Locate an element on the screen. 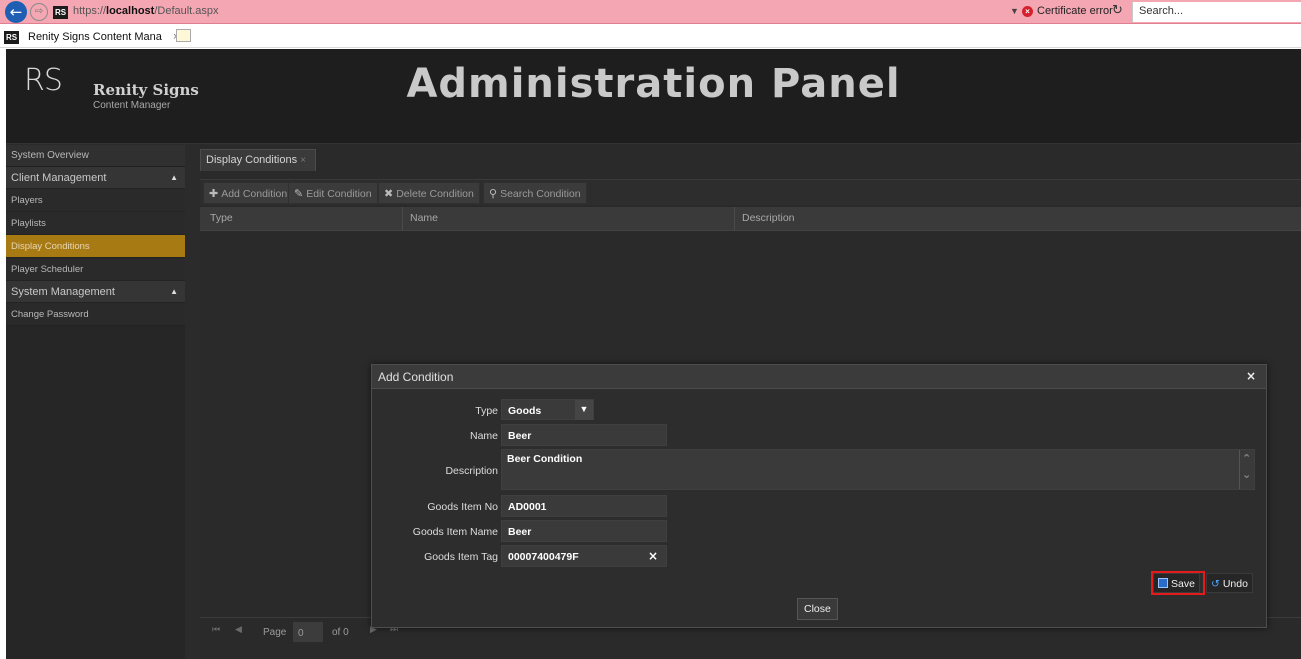 This screenshot has width=1301, height=659. save-button: Save is located at coordinates (1176, 583).